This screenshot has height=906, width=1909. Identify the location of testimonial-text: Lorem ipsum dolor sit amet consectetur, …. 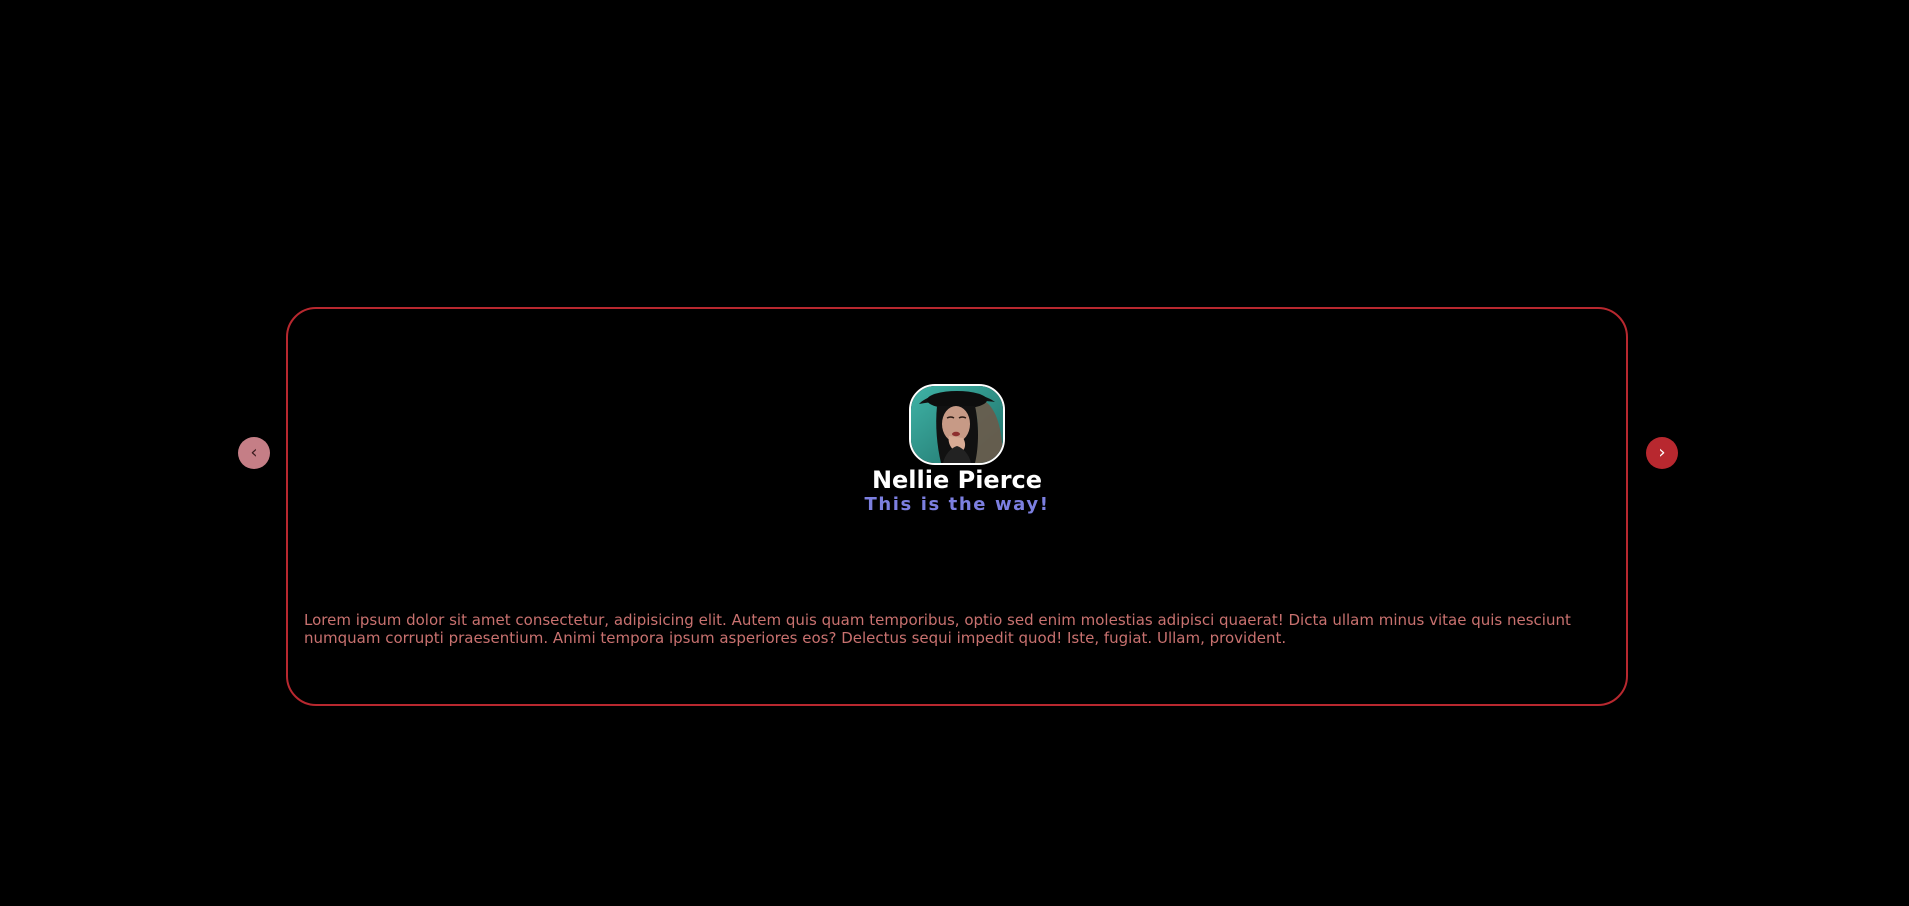
(937, 629).